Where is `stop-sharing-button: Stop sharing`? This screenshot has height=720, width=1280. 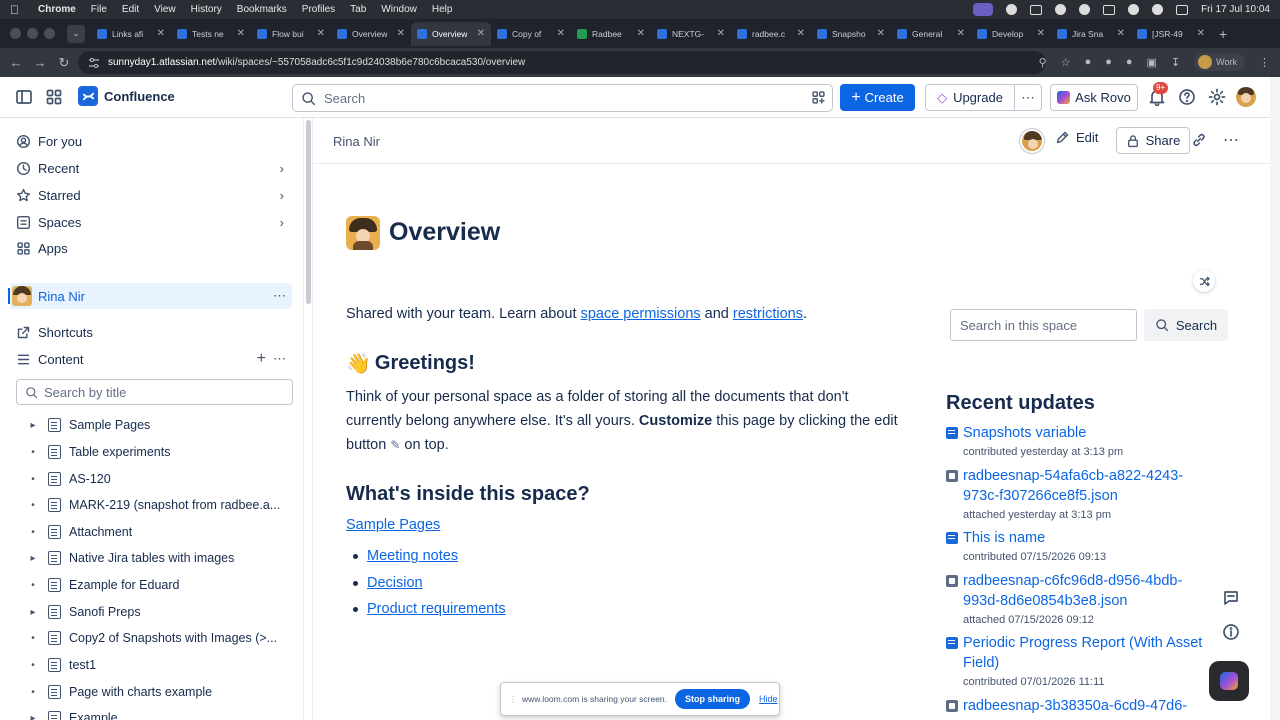
stop-sharing-button: Stop sharing is located at coordinates (713, 699).